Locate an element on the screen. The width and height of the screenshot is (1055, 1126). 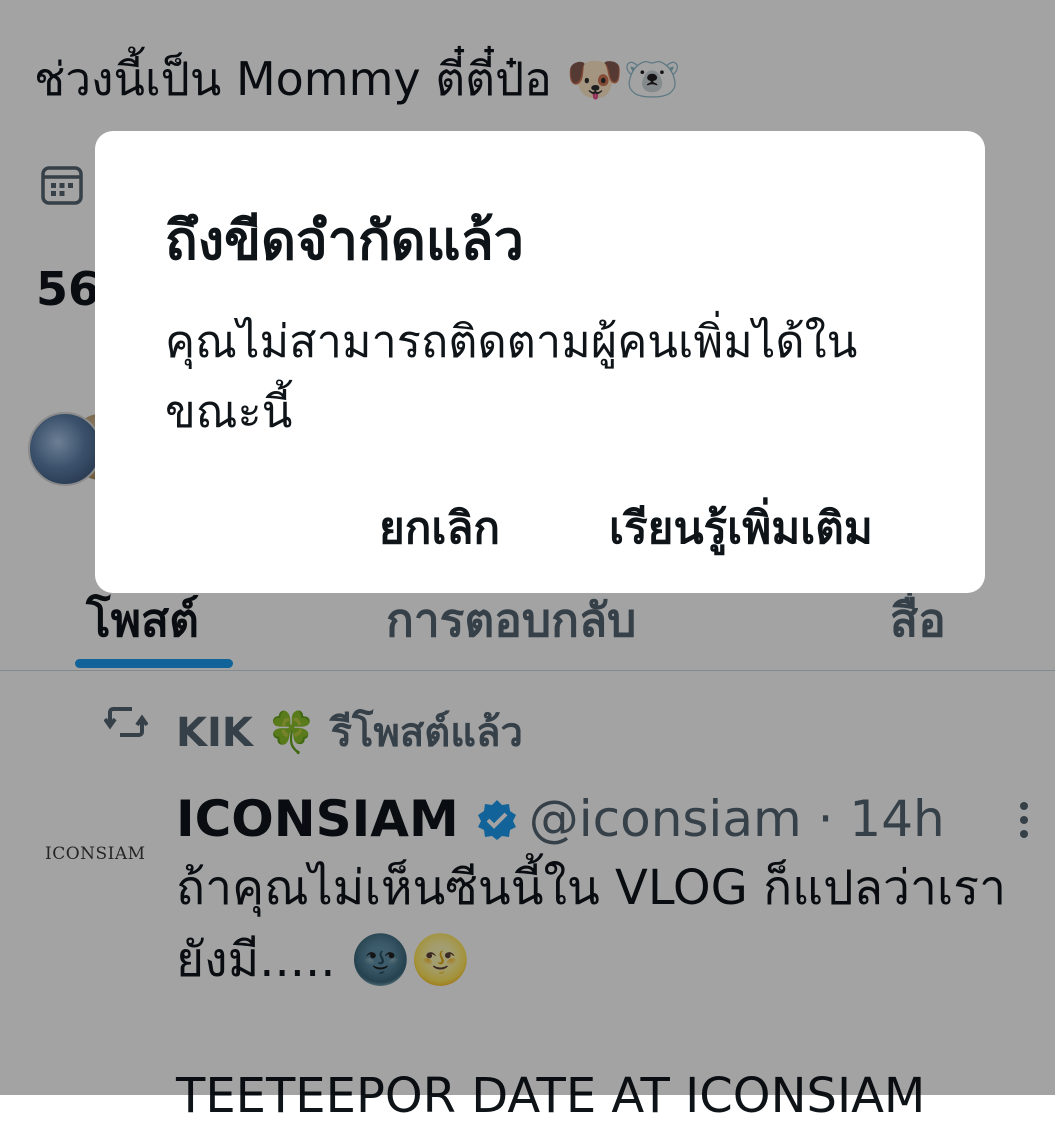
cancel-button: ยกเลิก is located at coordinates (439, 528).